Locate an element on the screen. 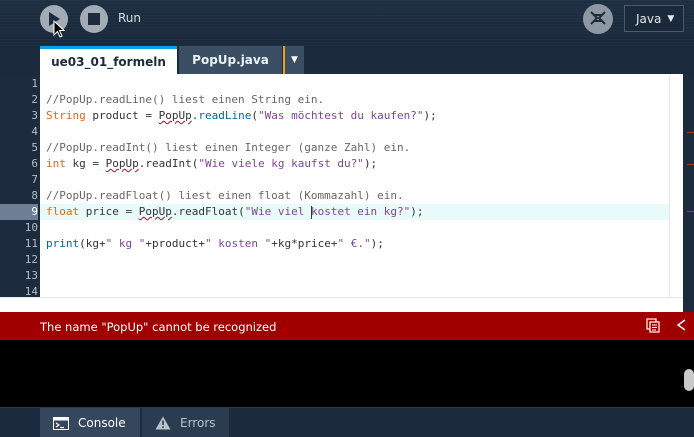 This screenshot has width=694, height=437. tab-menu-button: ▼ is located at coordinates (293, 60).